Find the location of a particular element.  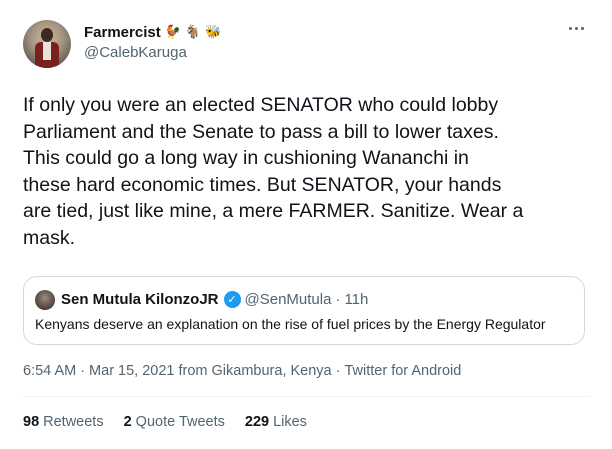

author-name-row: Farmercist 🐓 🐐 🐝 is located at coordinates (152, 32).